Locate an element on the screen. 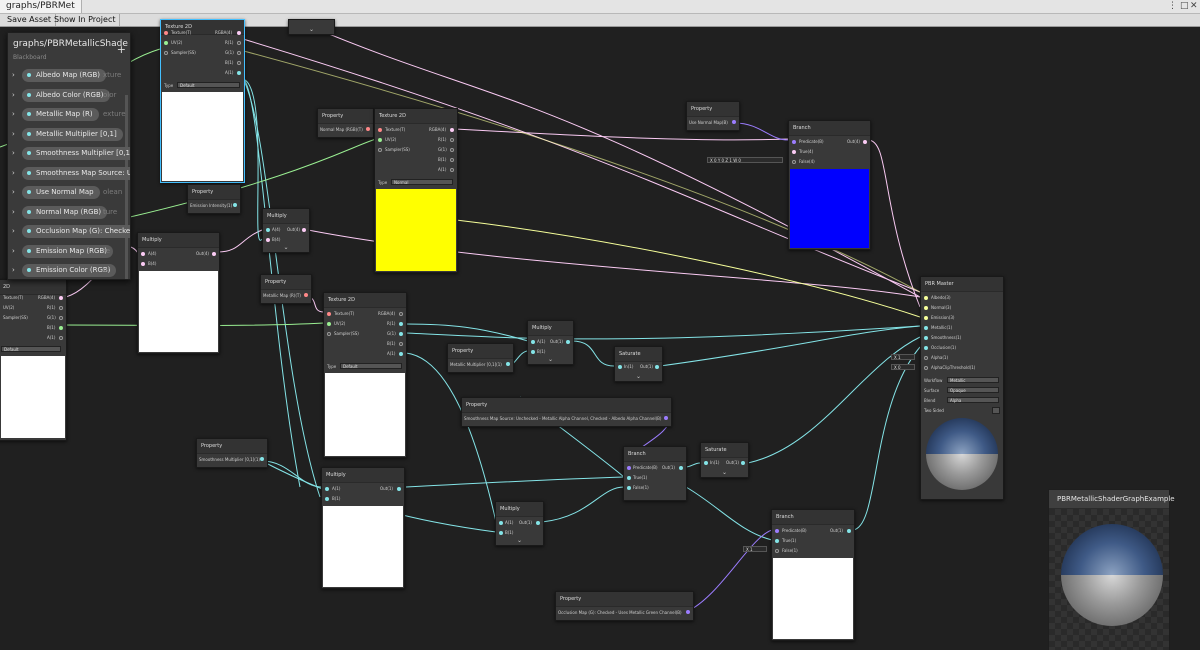 The image size is (1200, 650). workflow-dropdown: Metallic is located at coordinates (973, 380).